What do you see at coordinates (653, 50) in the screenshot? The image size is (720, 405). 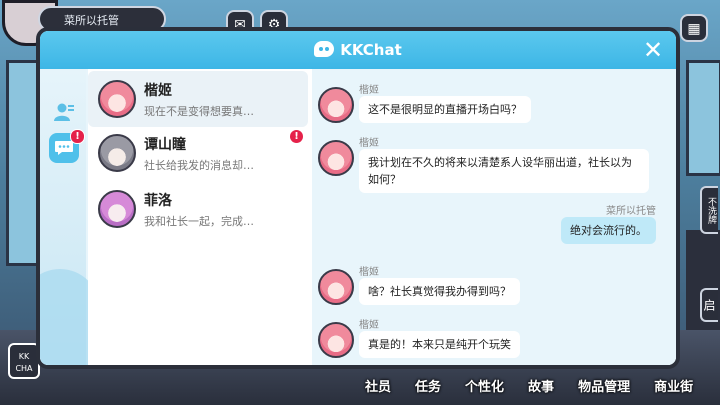 I see `close-icon: ✕` at bounding box center [653, 50].